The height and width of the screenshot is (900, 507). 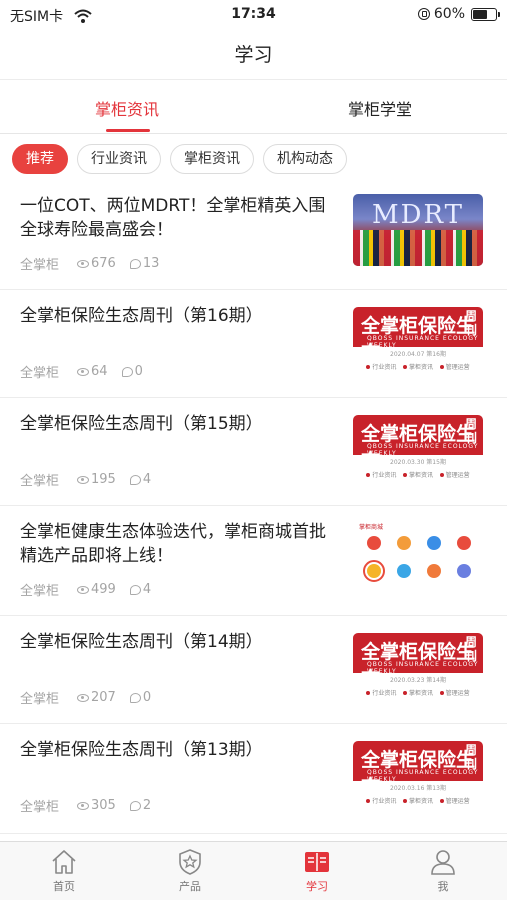 I want to click on tab-zhanggui-news: 掌柜资讯, so click(x=127, y=108).